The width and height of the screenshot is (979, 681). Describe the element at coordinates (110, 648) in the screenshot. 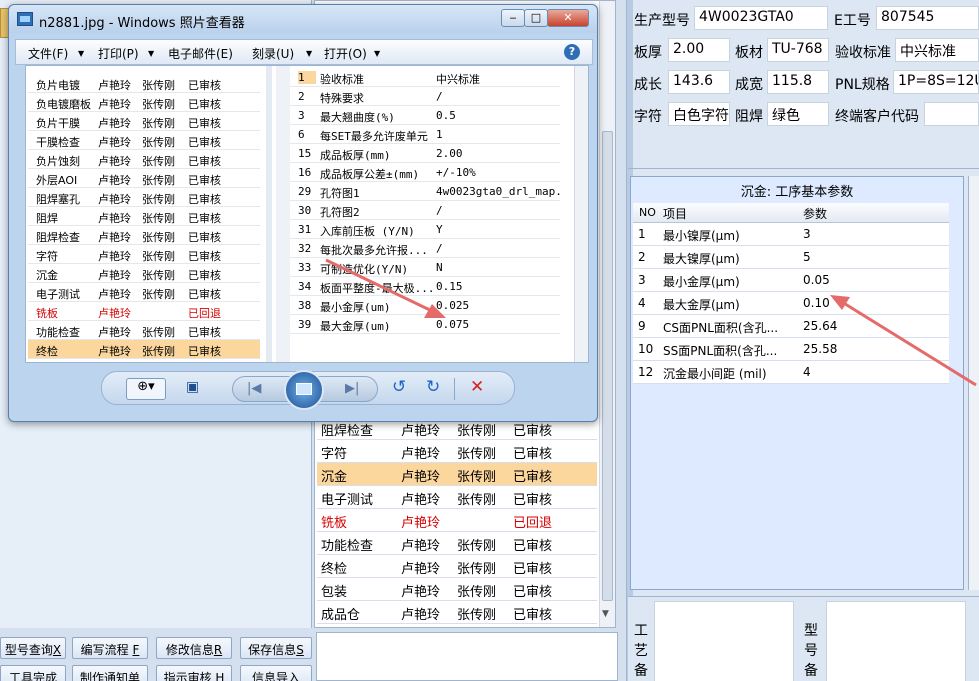

I see `edit-flow-button: 编写流程 F` at that location.